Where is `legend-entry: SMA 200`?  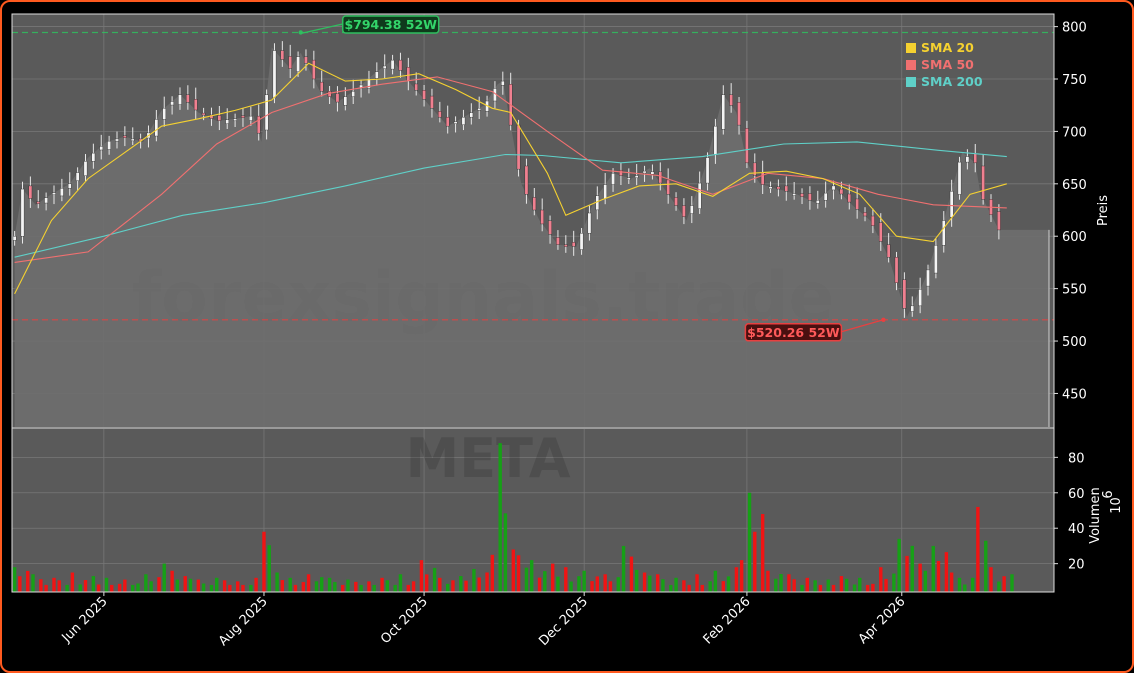 legend-entry: SMA 200 is located at coordinates (952, 81).